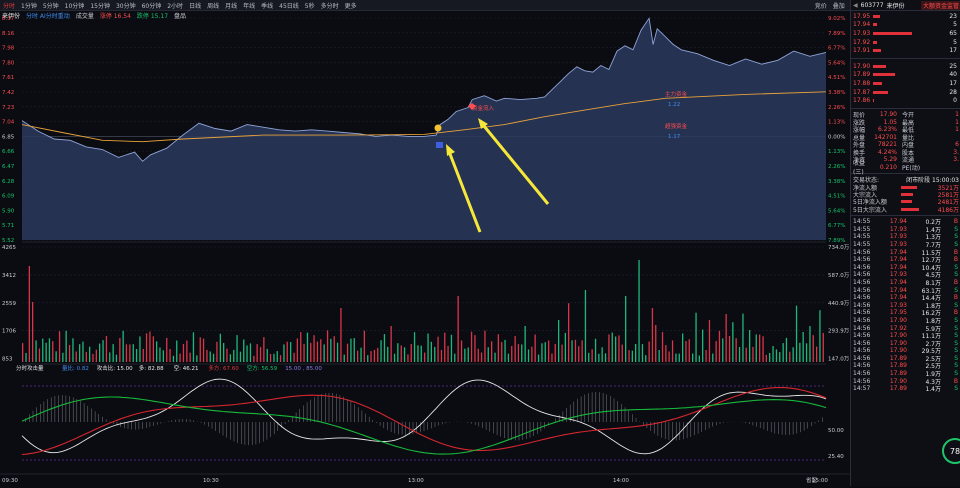 The height and width of the screenshot is (488, 960). I want to click on order-book-row: 17.88 17, so click(906, 83).